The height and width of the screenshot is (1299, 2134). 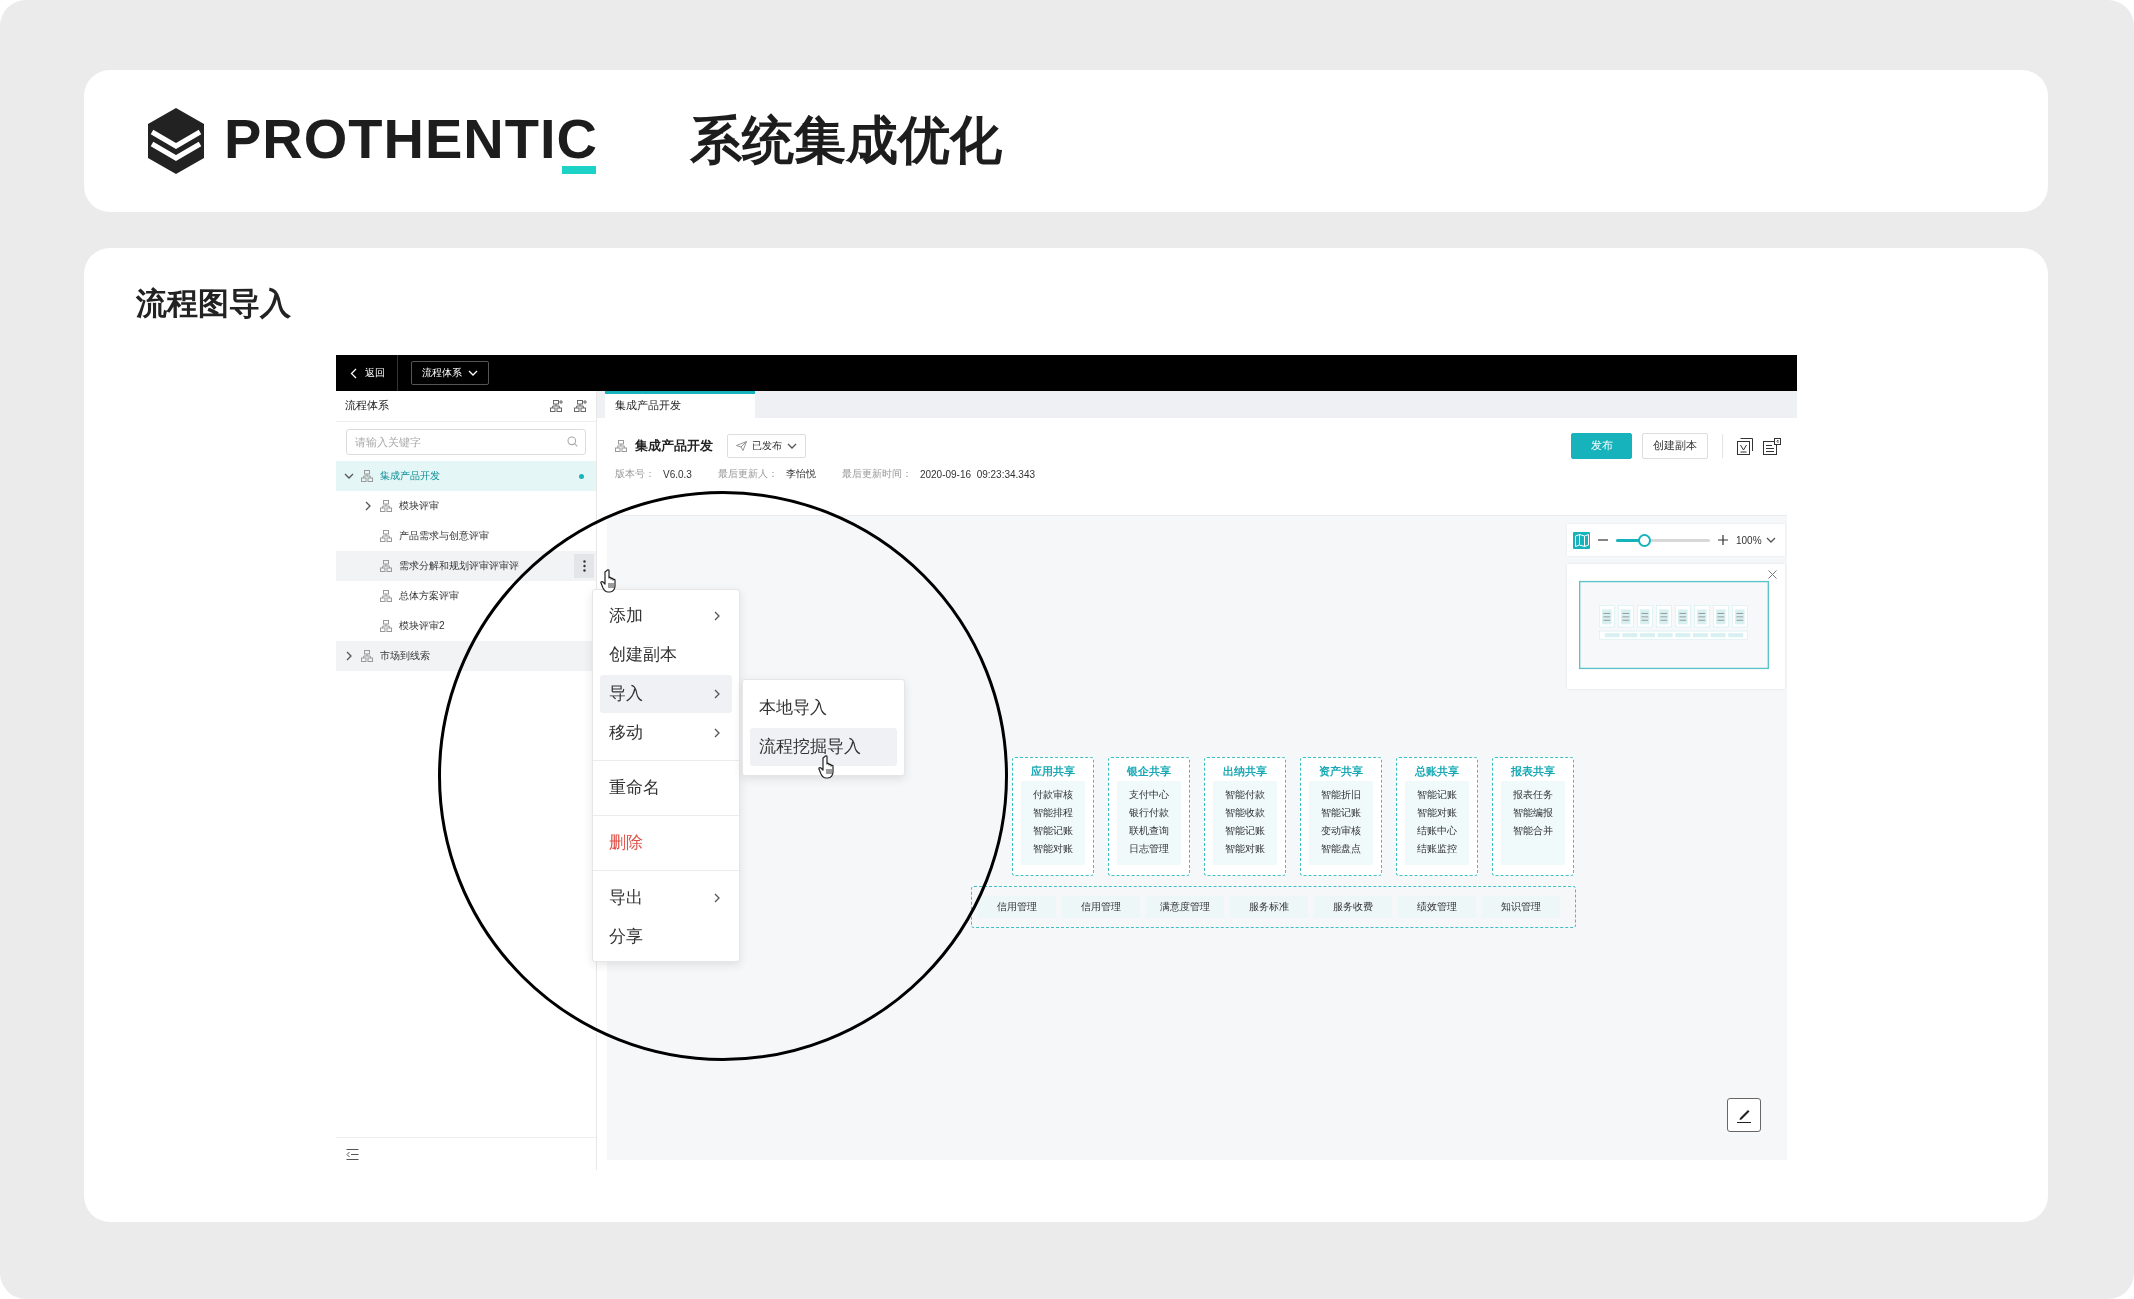 What do you see at coordinates (1149, 813) in the screenshot?
I see `process-label: 银行付款` at bounding box center [1149, 813].